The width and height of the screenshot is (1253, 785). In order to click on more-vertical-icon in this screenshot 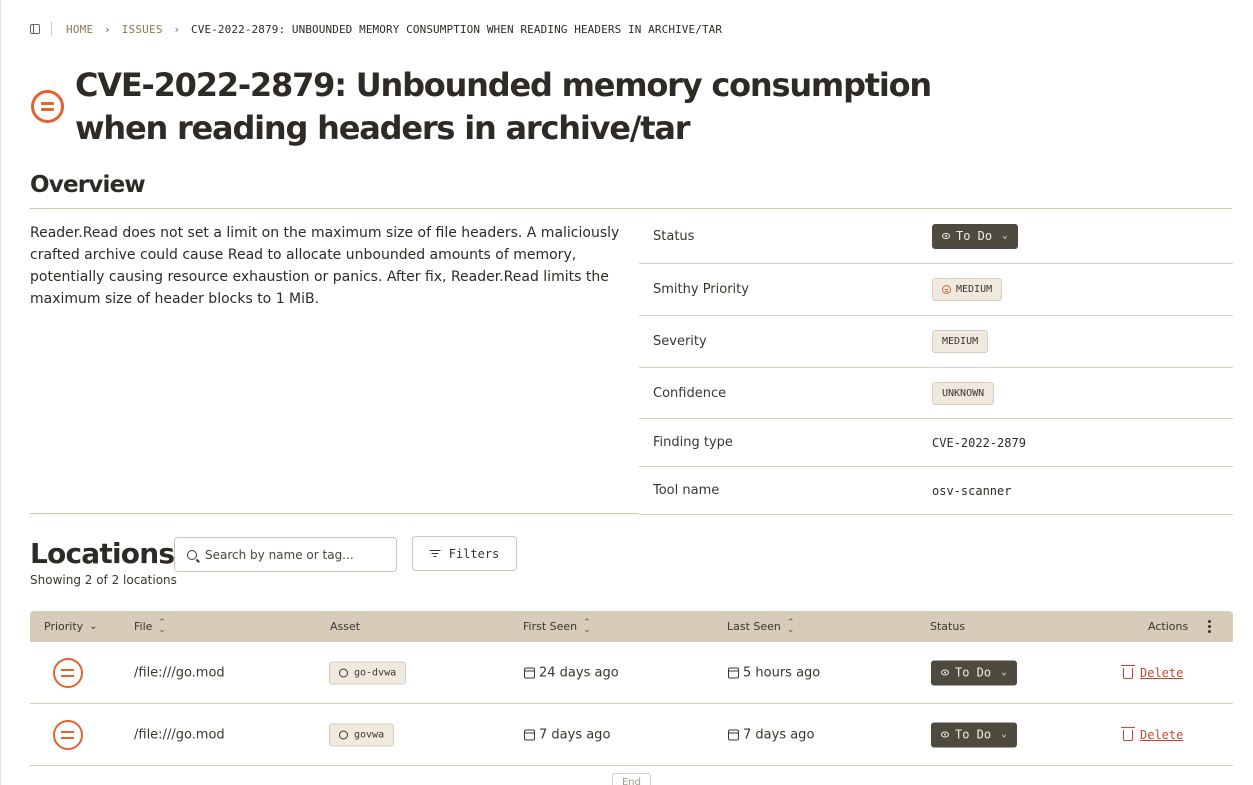, I will do `click(1209, 626)`.